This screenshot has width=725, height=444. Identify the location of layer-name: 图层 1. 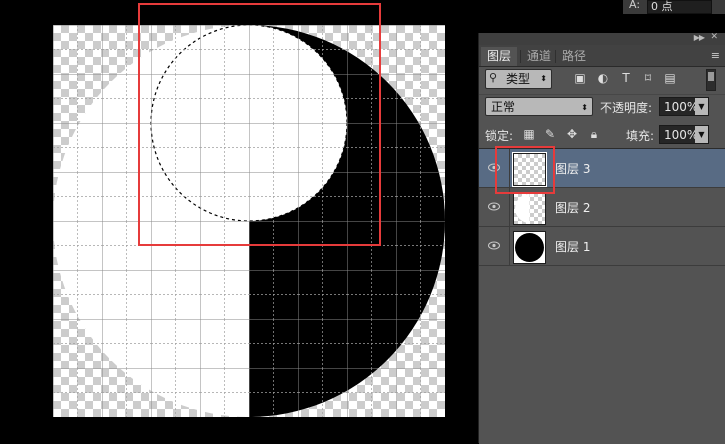
(572, 246).